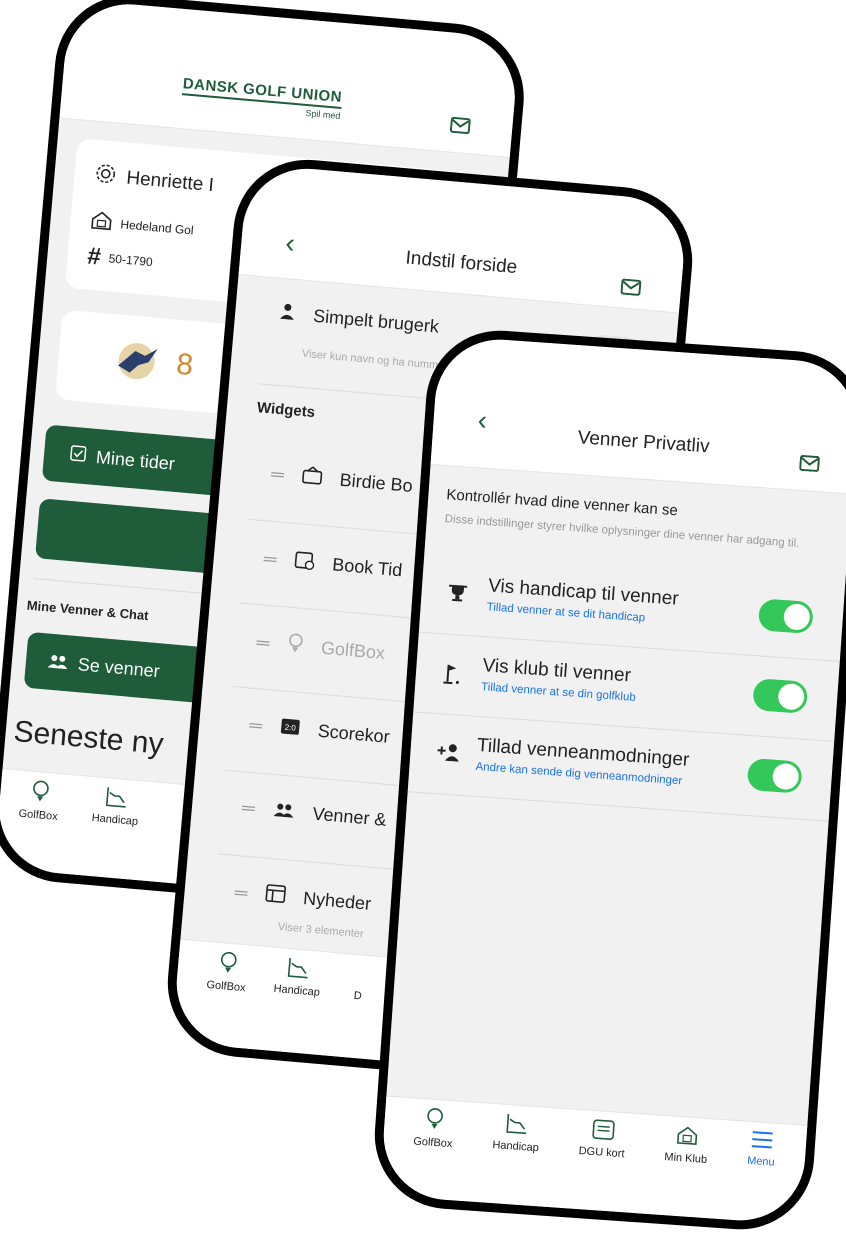  What do you see at coordinates (463, 238) in the screenshot?
I see `header: ‹ Indstil forside` at bounding box center [463, 238].